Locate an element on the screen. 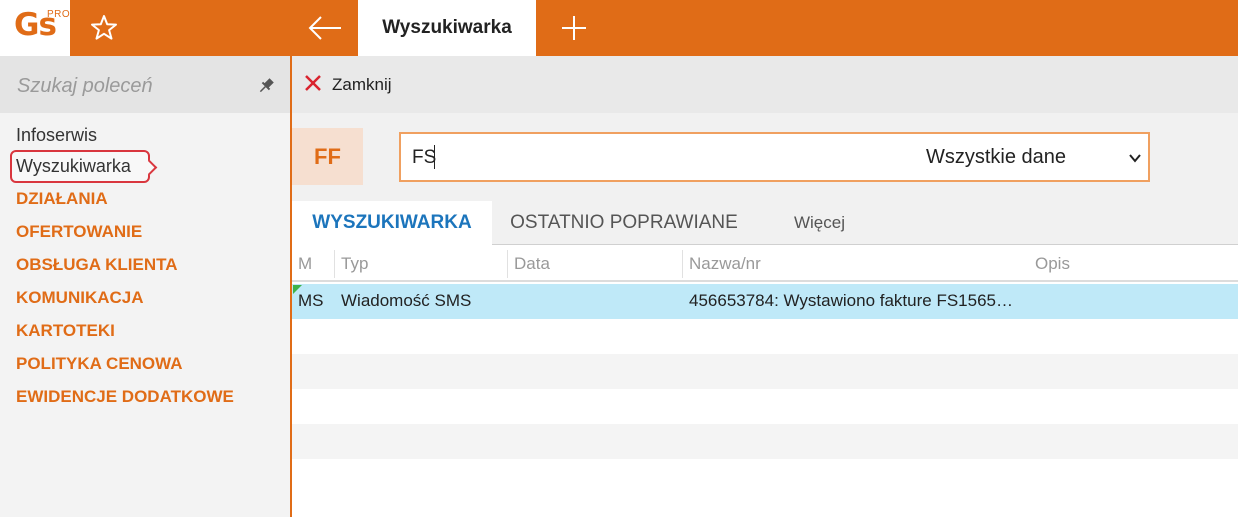 Image resolution: width=1238 pixels, height=517 pixels. sidebar-category-komunikacja: KOMUNIKACJA is located at coordinates (80, 298).